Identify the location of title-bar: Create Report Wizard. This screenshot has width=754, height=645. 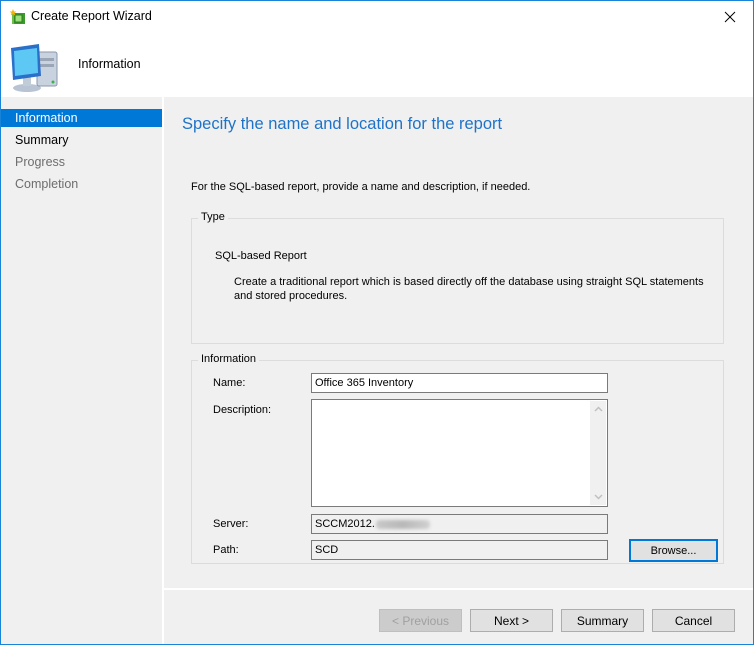
(377, 16).